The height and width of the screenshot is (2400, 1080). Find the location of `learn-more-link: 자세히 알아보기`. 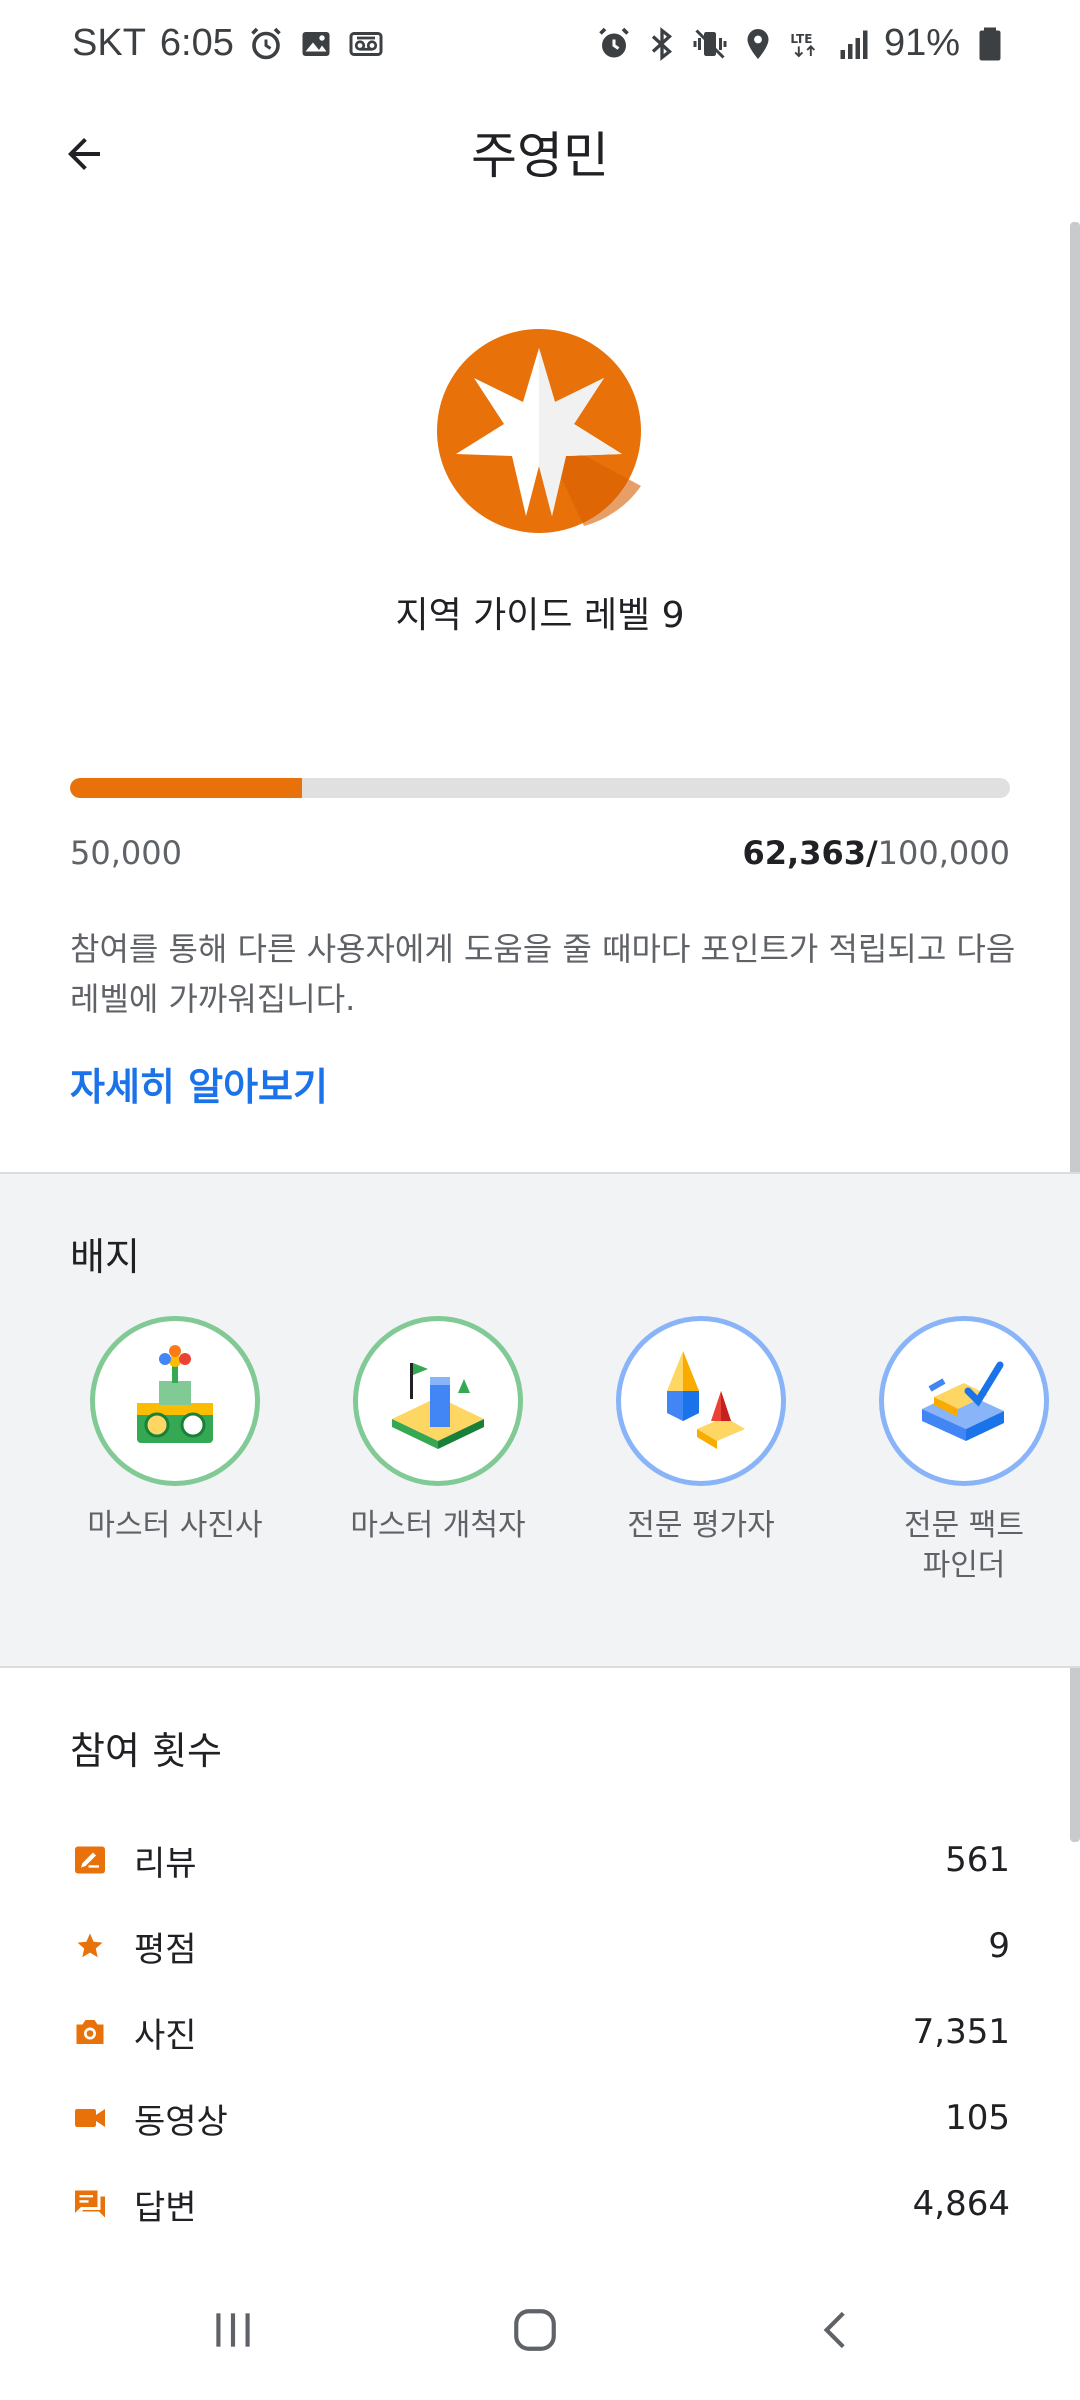

learn-more-link: 자세히 알아보기 is located at coordinates (199, 1083).